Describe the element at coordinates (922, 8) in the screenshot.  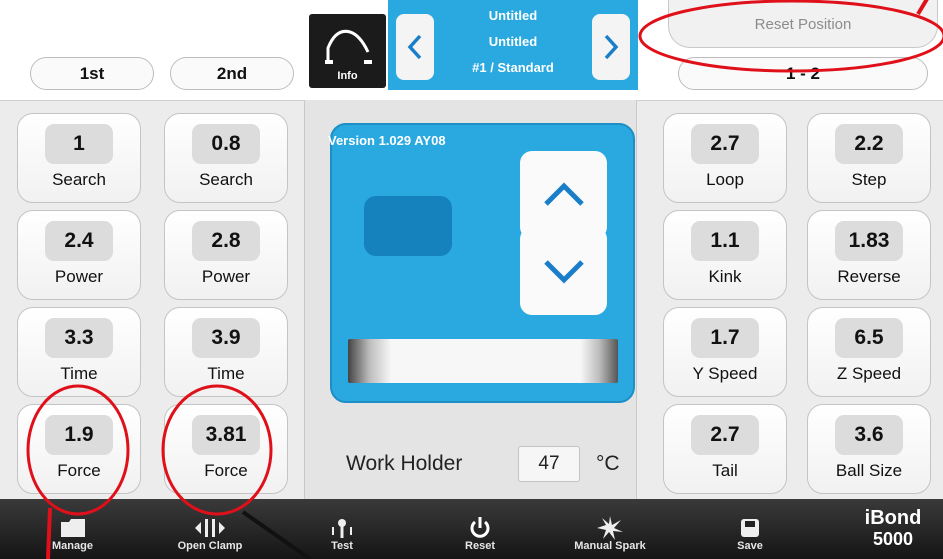
I see `annotation-arrow` at that location.